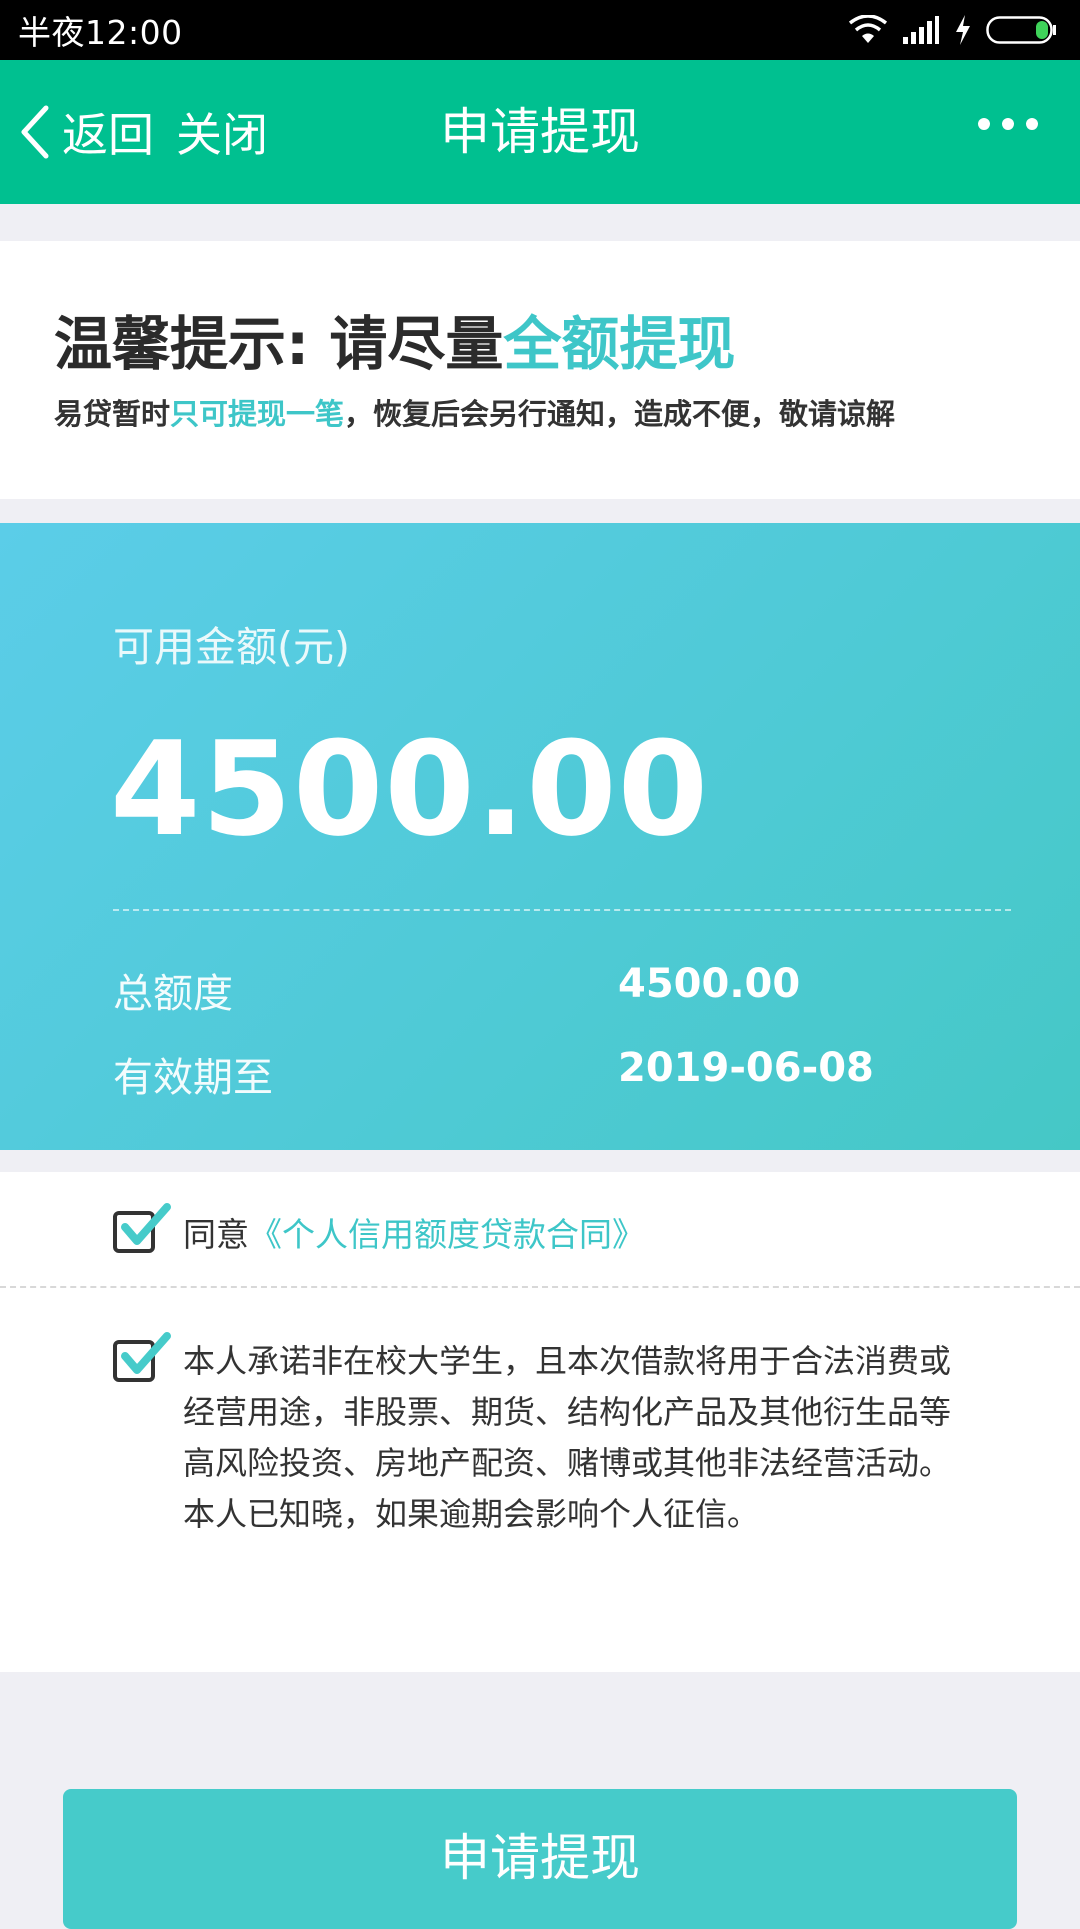 The height and width of the screenshot is (1929, 1080). Describe the element at coordinates (540, 132) in the screenshot. I see `title-bar: 返回 关闭 申请提现` at that location.